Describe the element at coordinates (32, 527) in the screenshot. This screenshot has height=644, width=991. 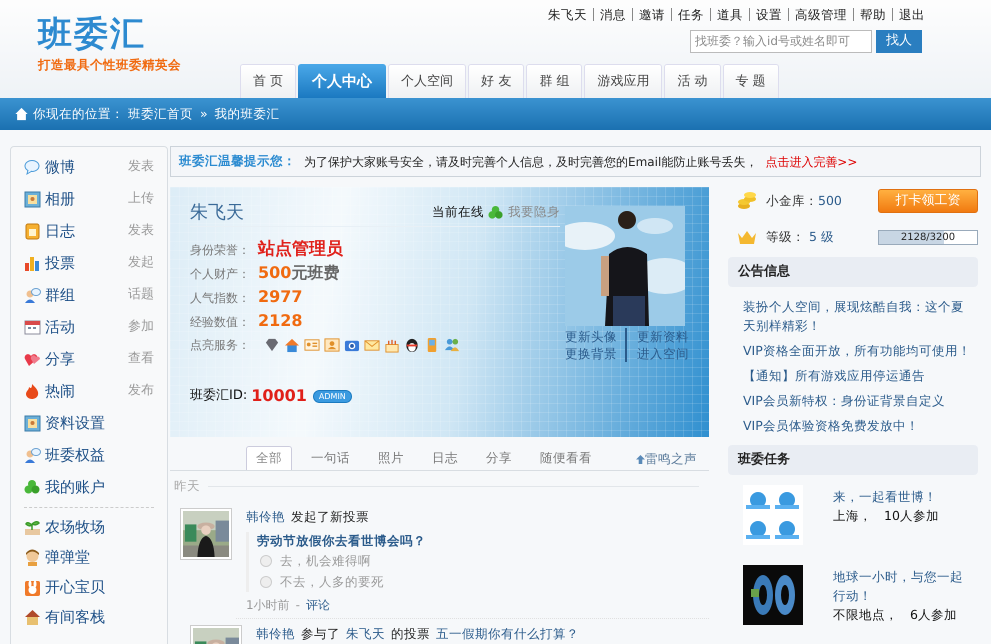
I see `sprout-icon` at that location.